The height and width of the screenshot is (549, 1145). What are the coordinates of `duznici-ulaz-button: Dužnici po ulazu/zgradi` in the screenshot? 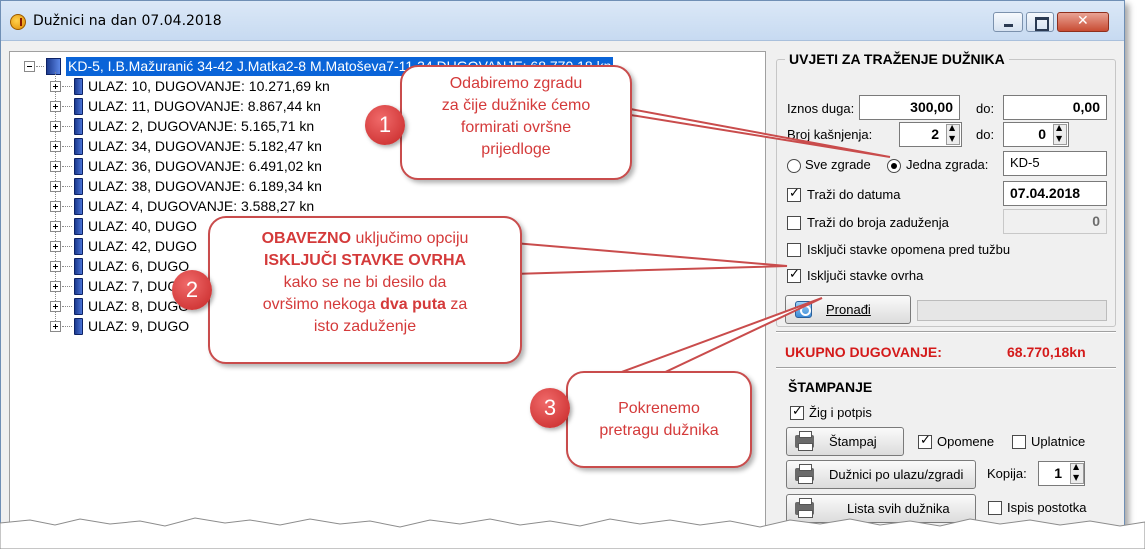 It's located at (881, 474).